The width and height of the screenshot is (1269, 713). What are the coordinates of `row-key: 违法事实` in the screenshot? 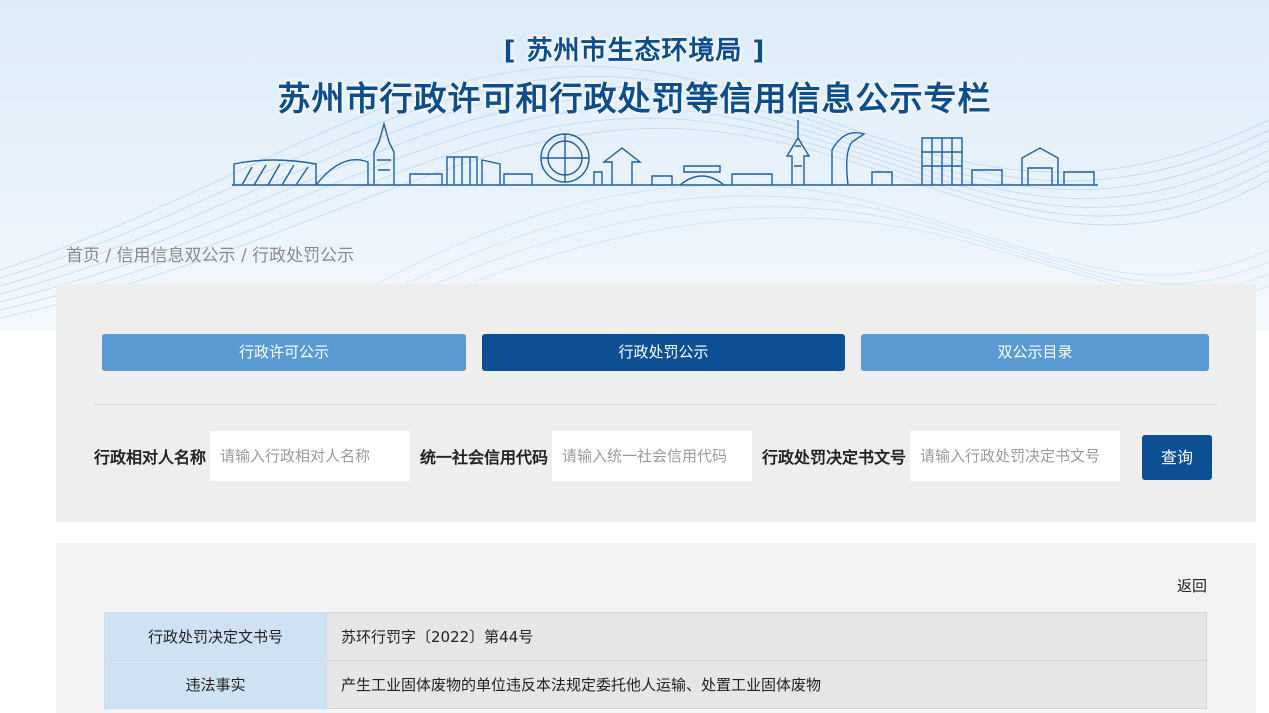 It's located at (215, 684).